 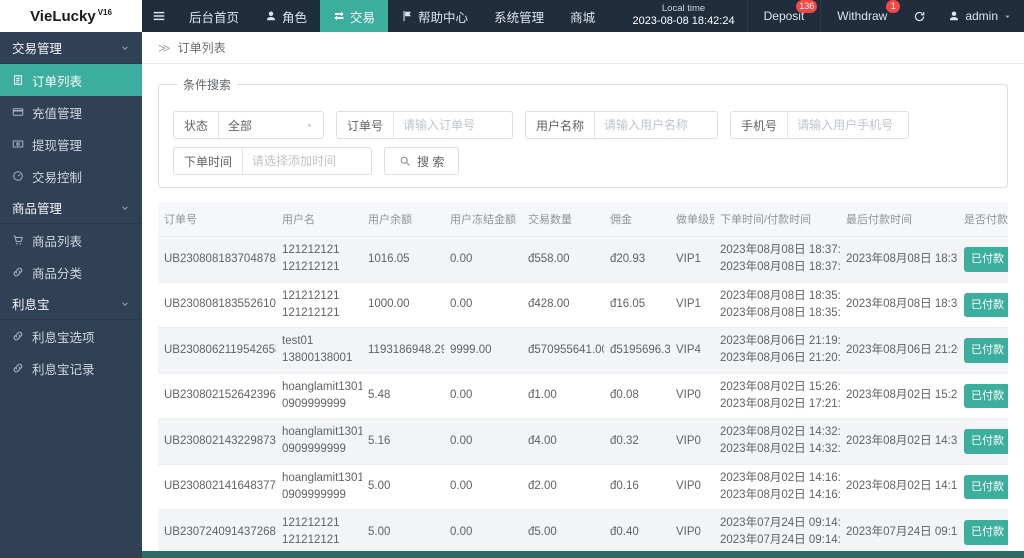 What do you see at coordinates (18, 80) in the screenshot?
I see `order-icon` at bounding box center [18, 80].